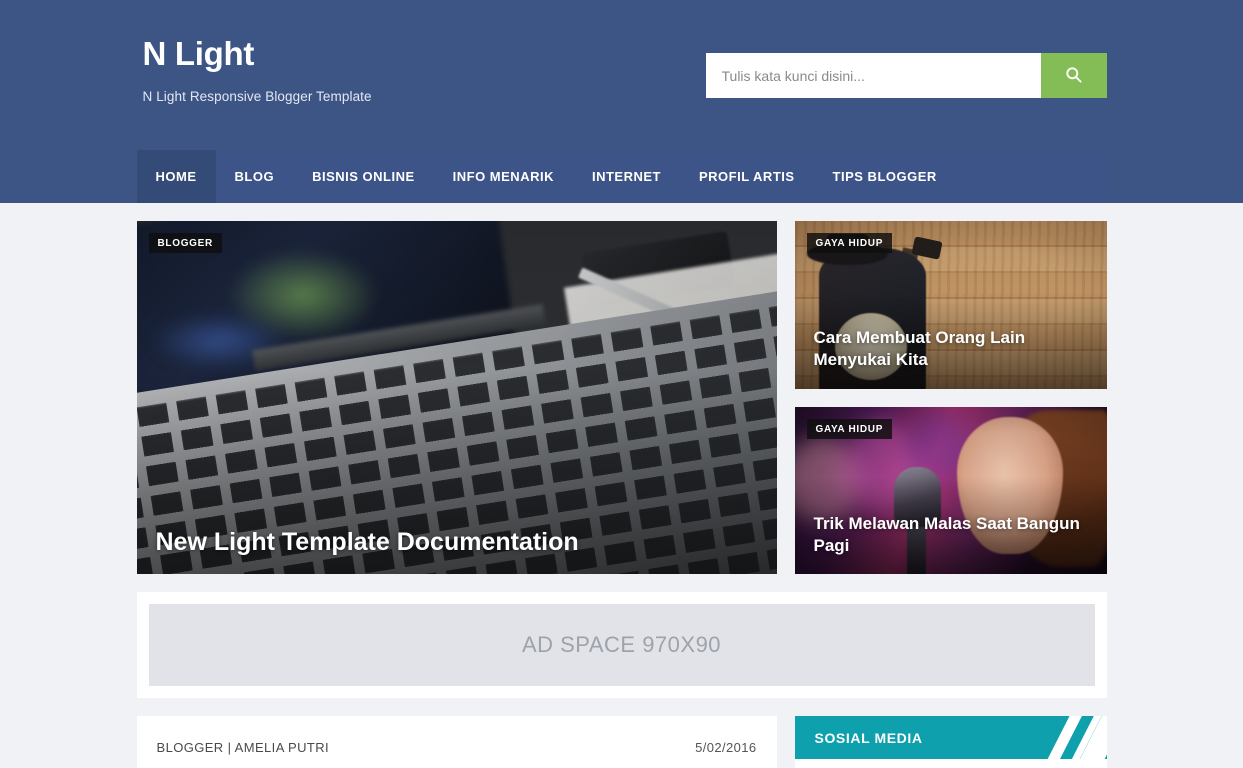 This screenshot has width=1243, height=768. Describe the element at coordinates (950, 737) in the screenshot. I see `widget-header: SOSIAL MEDIA` at that location.